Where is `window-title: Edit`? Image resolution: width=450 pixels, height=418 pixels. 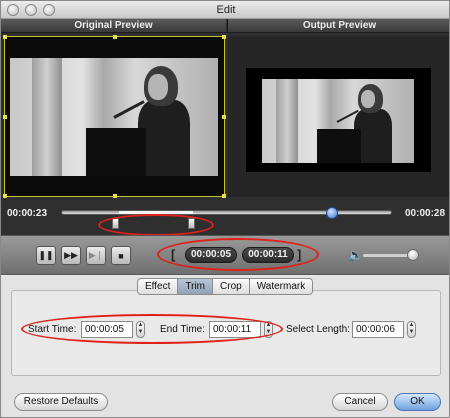 window-title: Edit is located at coordinates (226, 10).